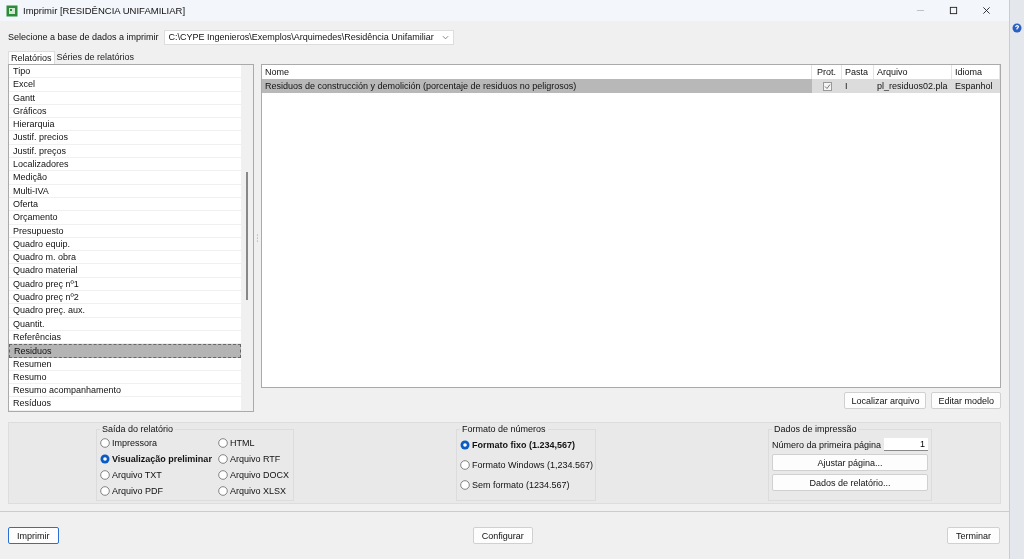 The height and width of the screenshot is (559, 1024). What do you see at coordinates (125, 364) in the screenshot?
I see `list-item: Resumen` at bounding box center [125, 364].